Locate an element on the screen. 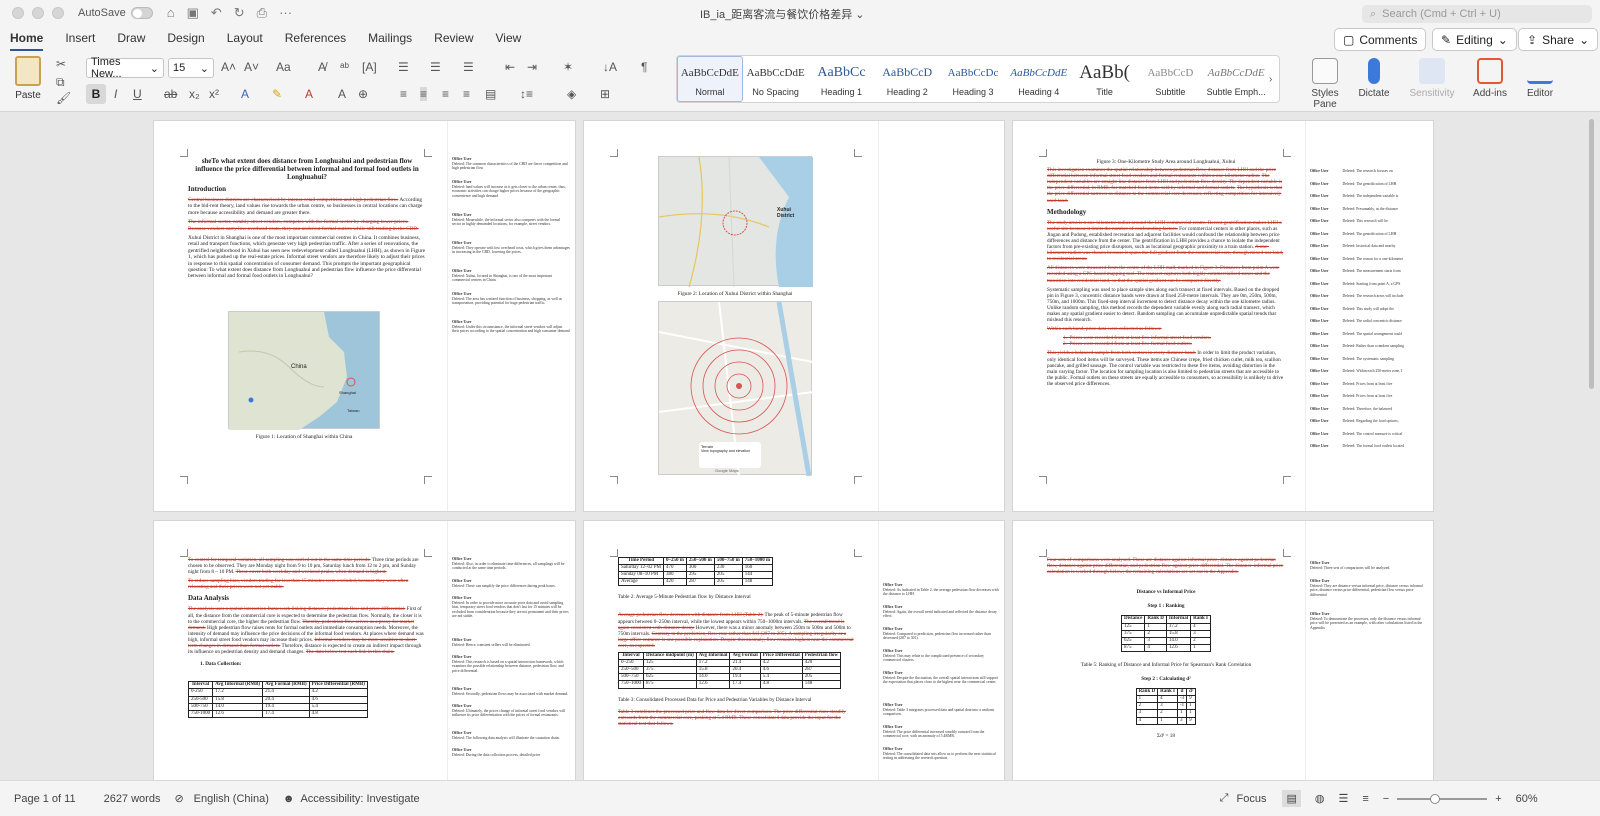 This screenshot has width=1600, height=816. align-right-icon: ≡ is located at coordinates (445, 94).